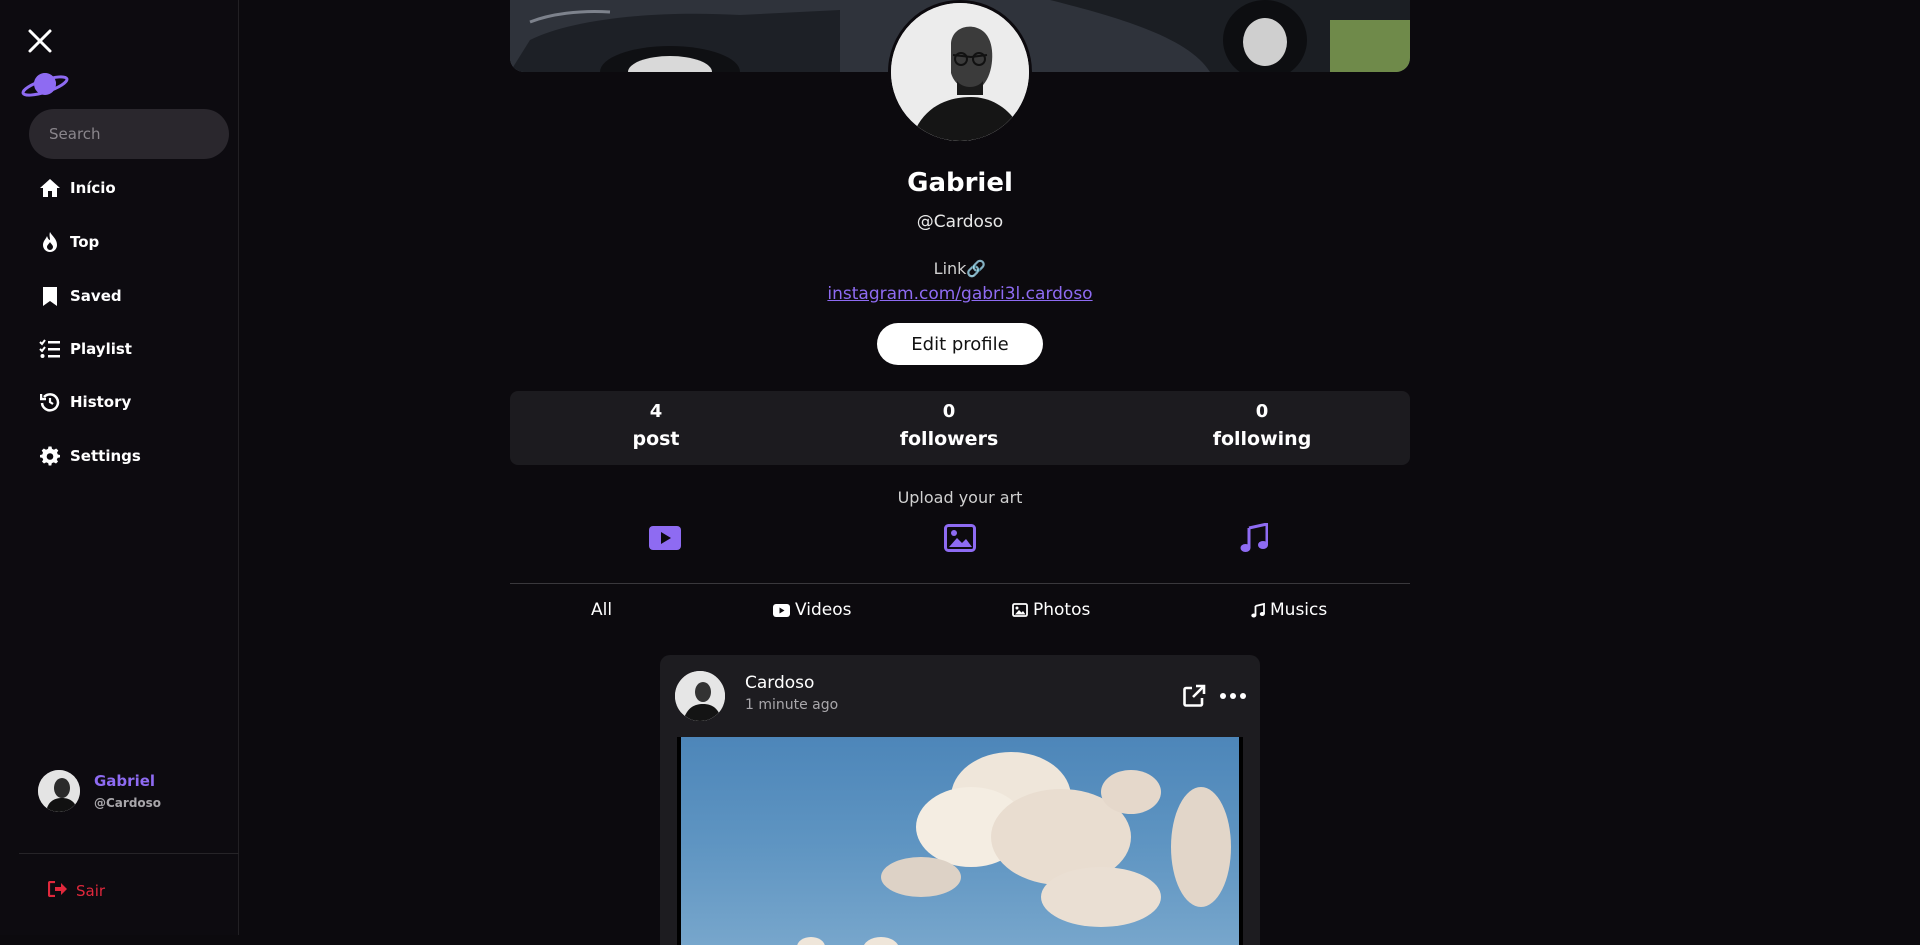  I want to click on stat-label: following, so click(1262, 439).